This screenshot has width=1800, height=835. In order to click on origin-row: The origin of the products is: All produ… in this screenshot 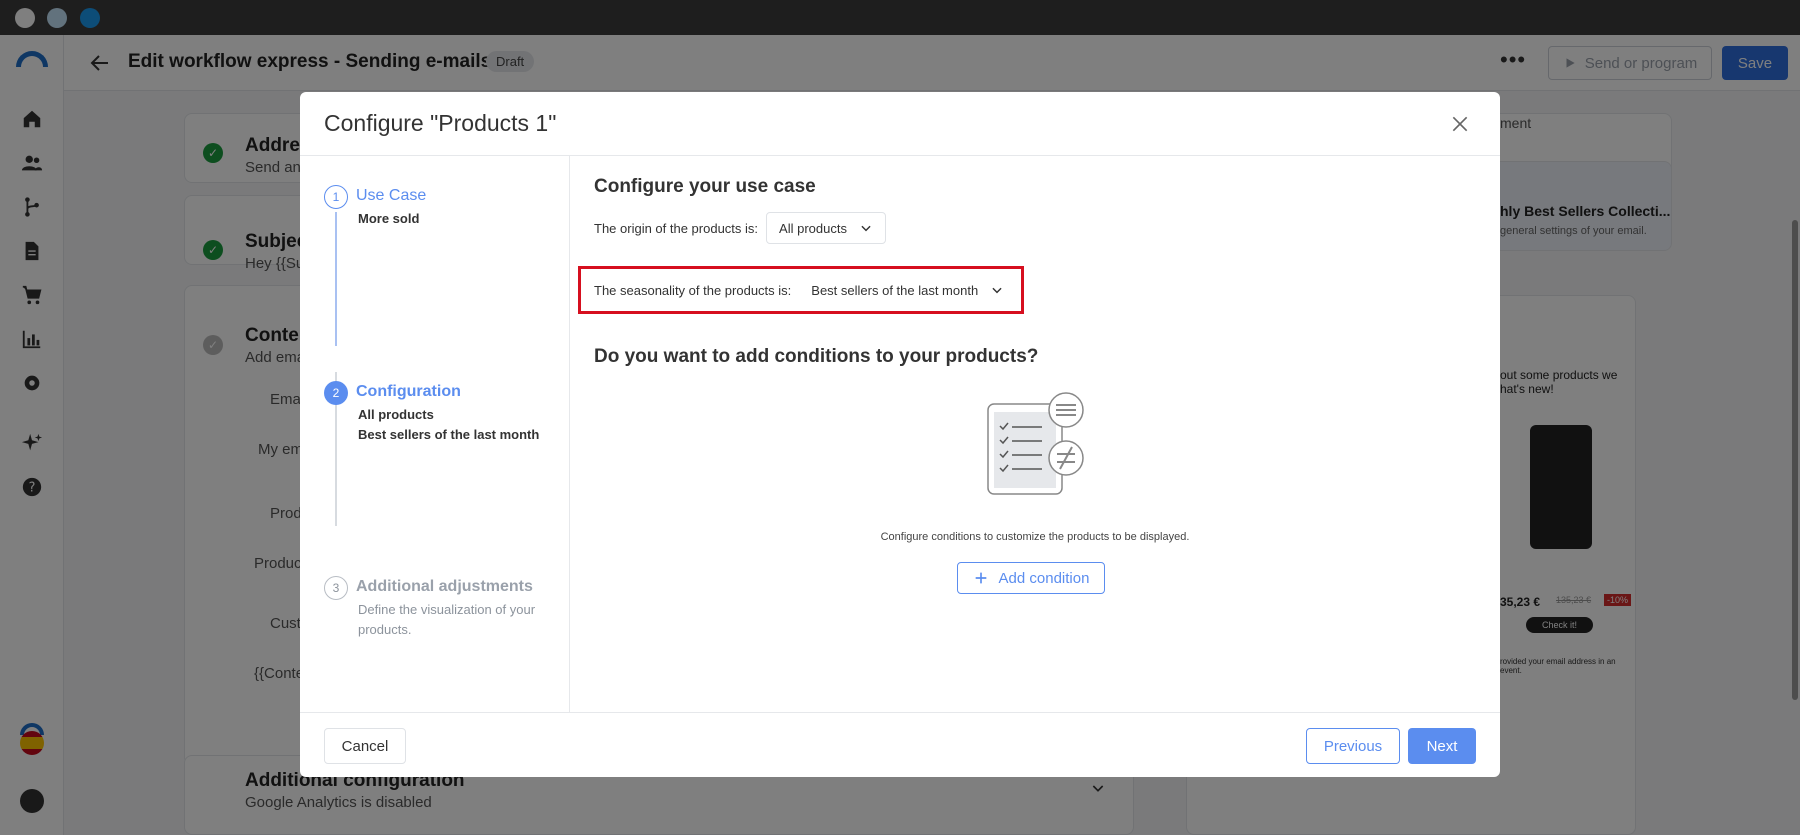, I will do `click(740, 228)`.